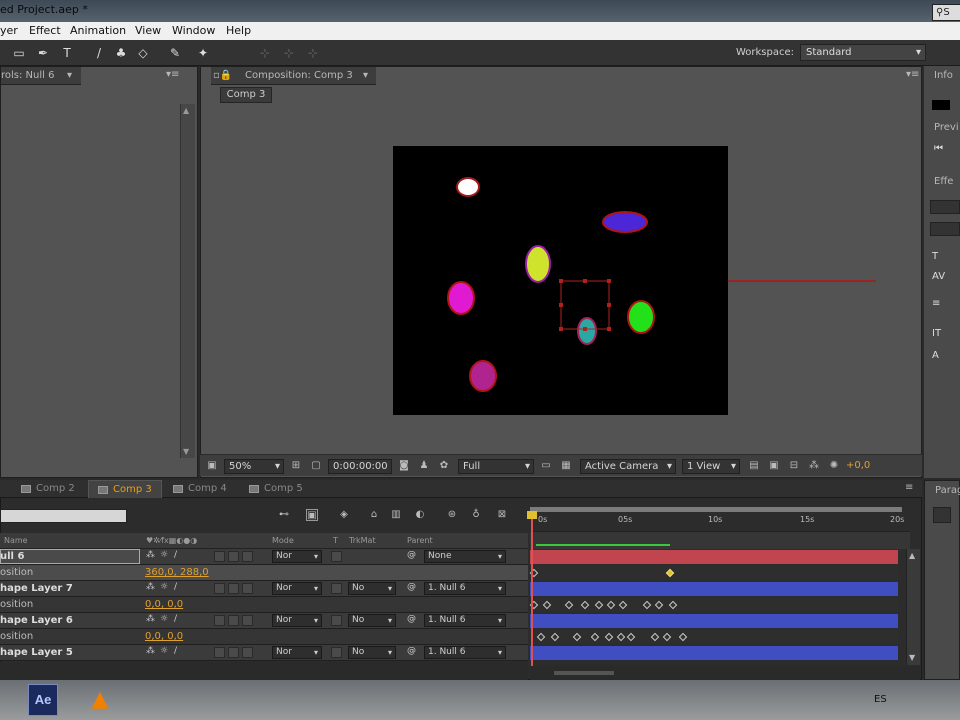 This screenshot has height=720, width=960. What do you see at coordinates (774, 466) in the screenshot?
I see `fast-previews-icon: ▣` at bounding box center [774, 466].